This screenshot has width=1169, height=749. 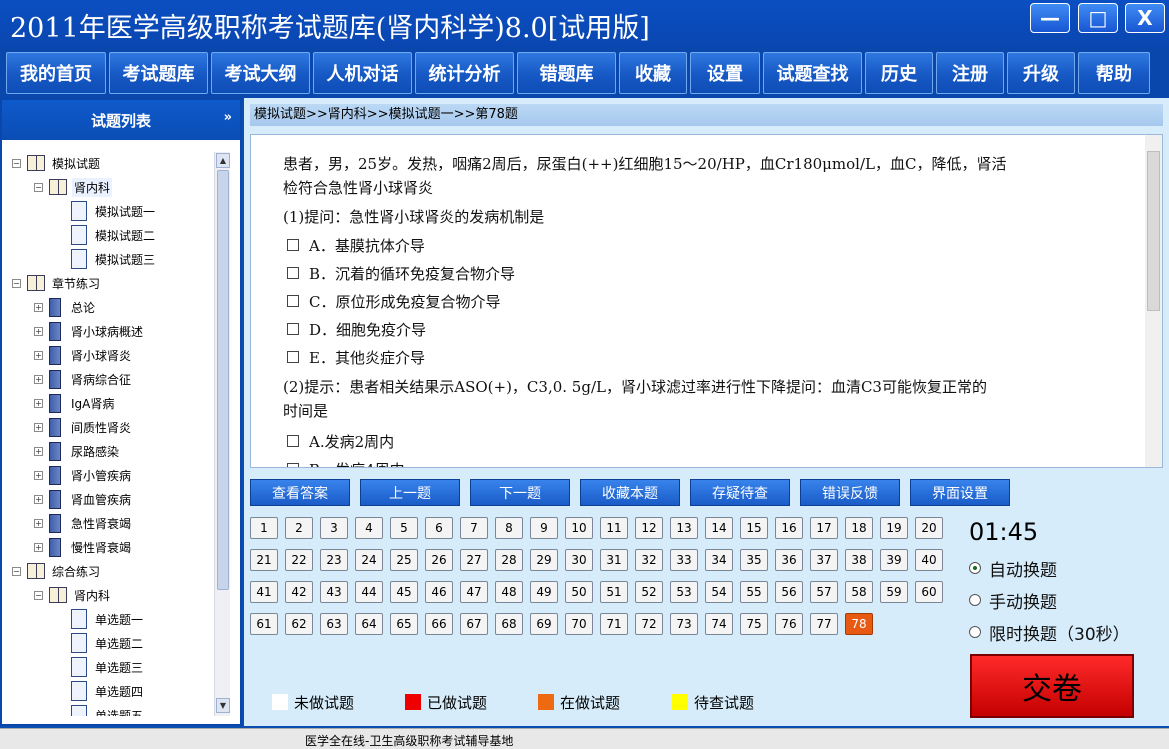 I want to click on question-number-button: 76, so click(x=789, y=624).